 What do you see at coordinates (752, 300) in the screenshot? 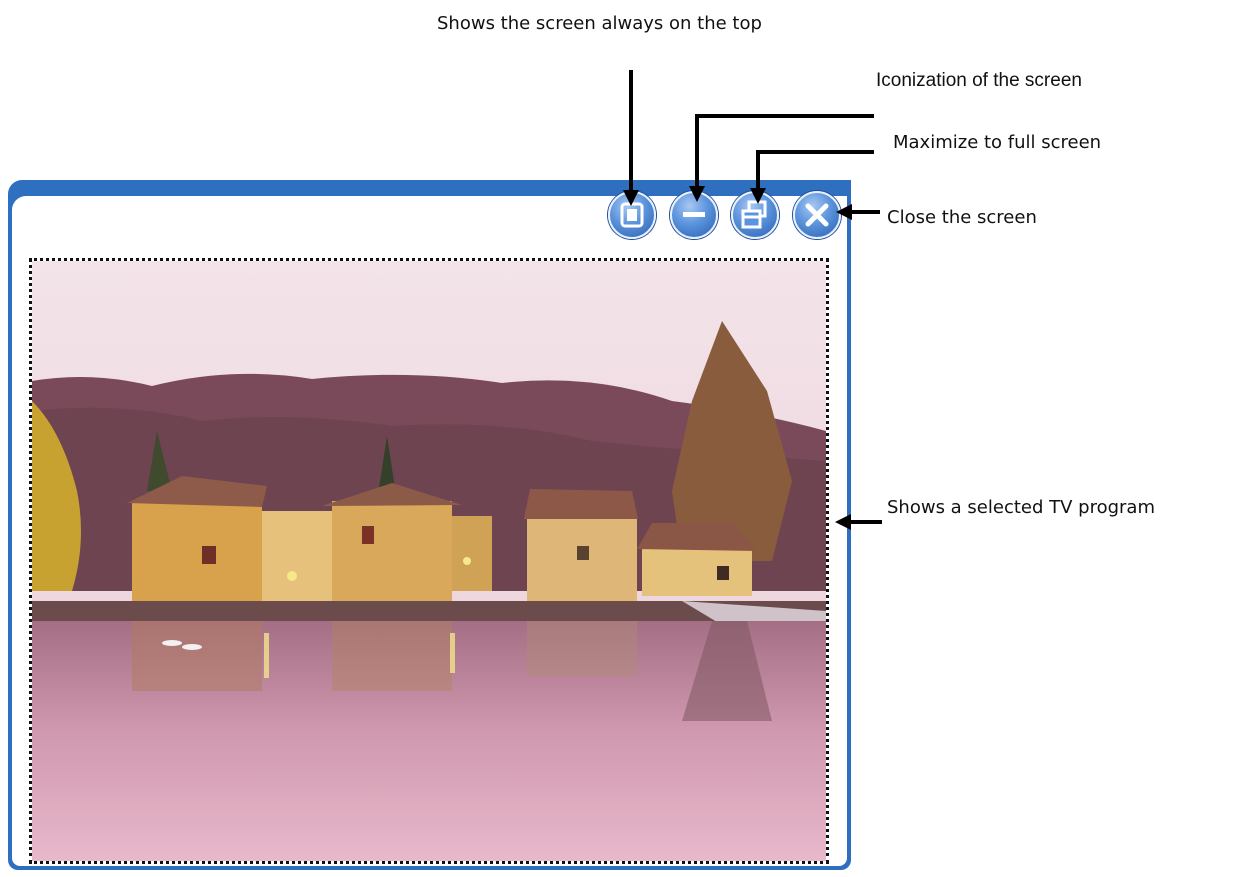
I see `annotation-arrows` at bounding box center [752, 300].